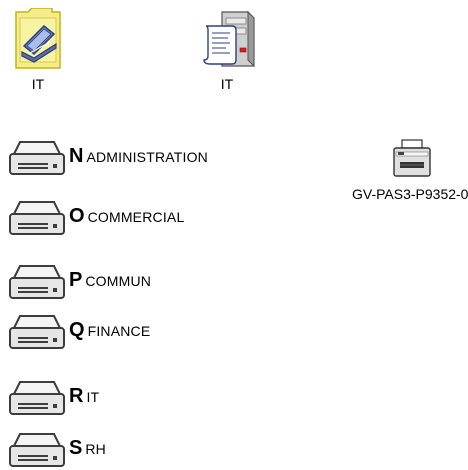  I want to click on scanner-icon, so click(38, 38).